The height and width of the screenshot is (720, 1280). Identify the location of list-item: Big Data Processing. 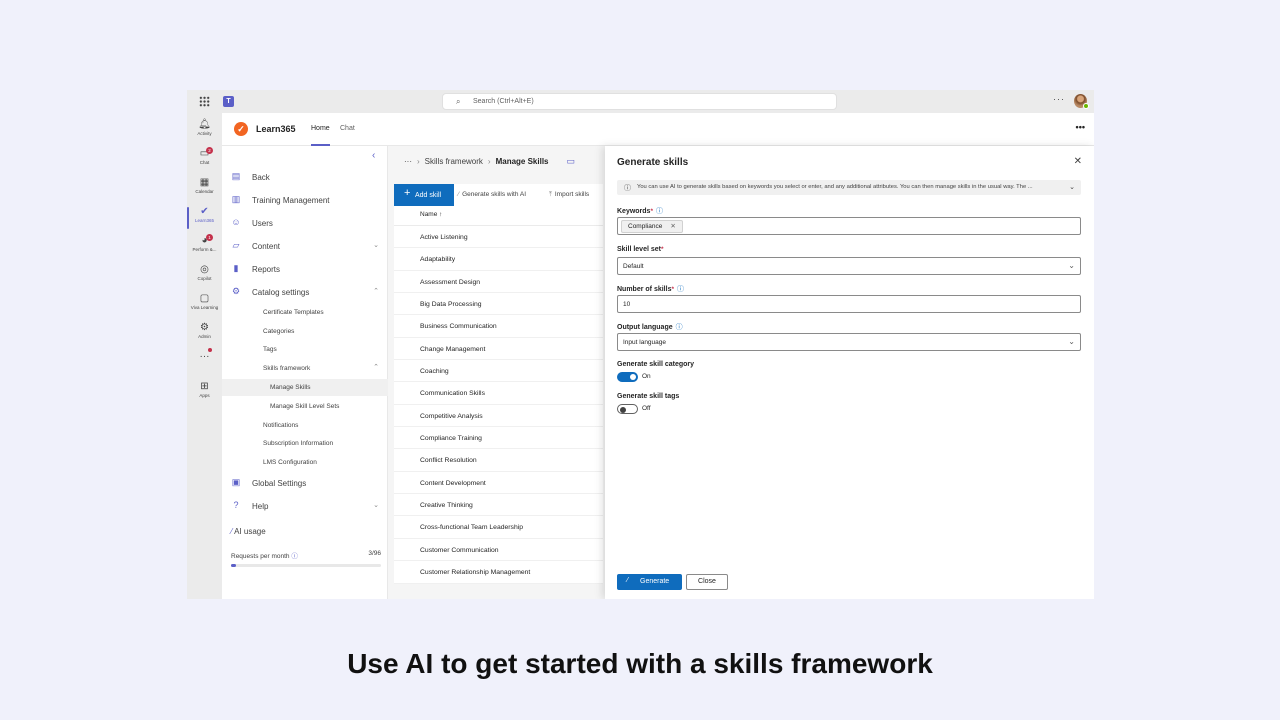
(498, 304).